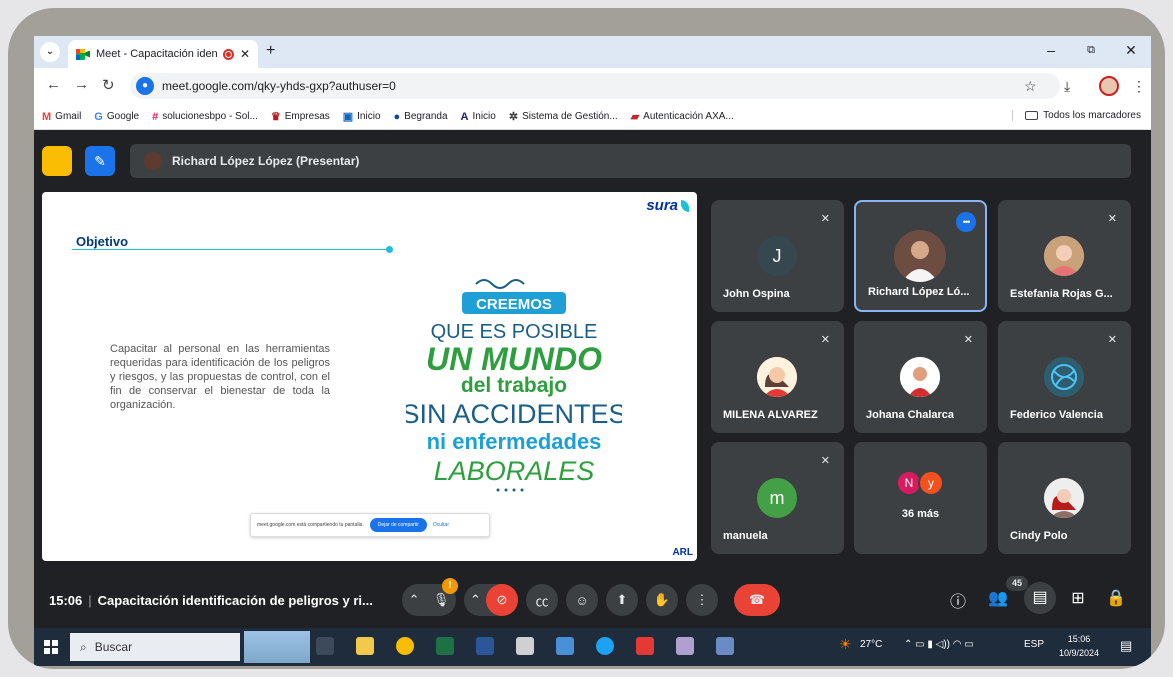 The width and height of the screenshot is (1173, 677). What do you see at coordinates (1109, 86) in the screenshot?
I see `profile-avatar` at bounding box center [1109, 86].